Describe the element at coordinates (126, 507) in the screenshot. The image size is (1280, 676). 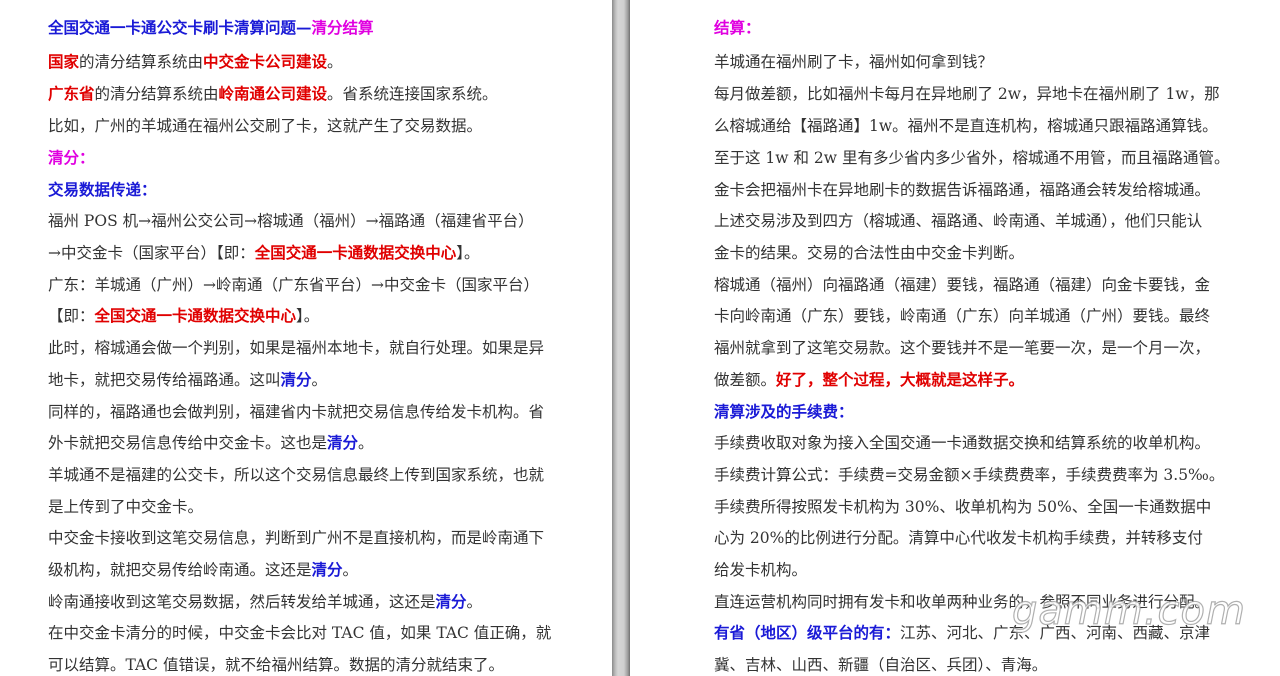
I see `doc-line-16: 是上传到了中交金卡。` at that location.